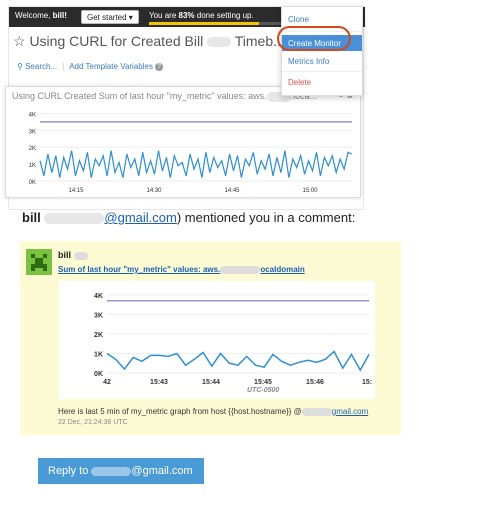 Image resolution: width=494 pixels, height=529 pixels. I want to click on alien-avatar-icon, so click(39, 262).